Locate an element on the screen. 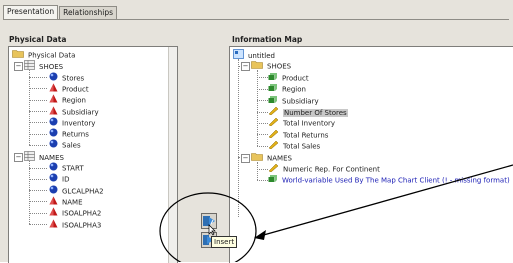 The image size is (513, 263). annotation-circle is located at coordinates (208, 227).